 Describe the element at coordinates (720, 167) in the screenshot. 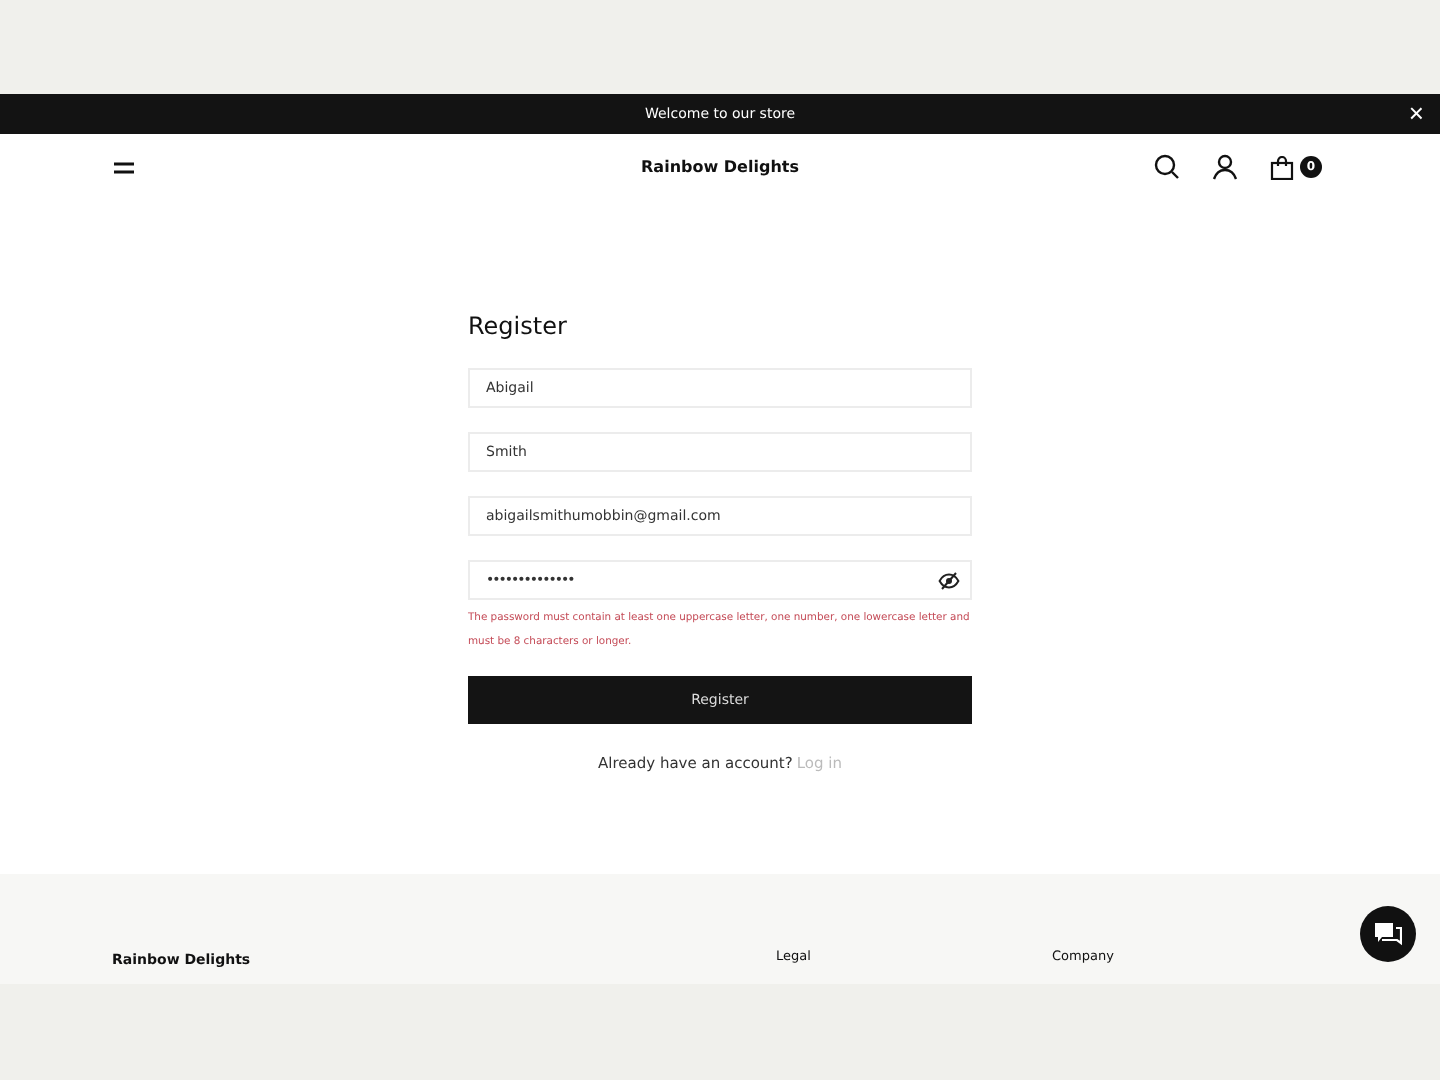

I see `brand-logo: Rainbow Delights` at that location.